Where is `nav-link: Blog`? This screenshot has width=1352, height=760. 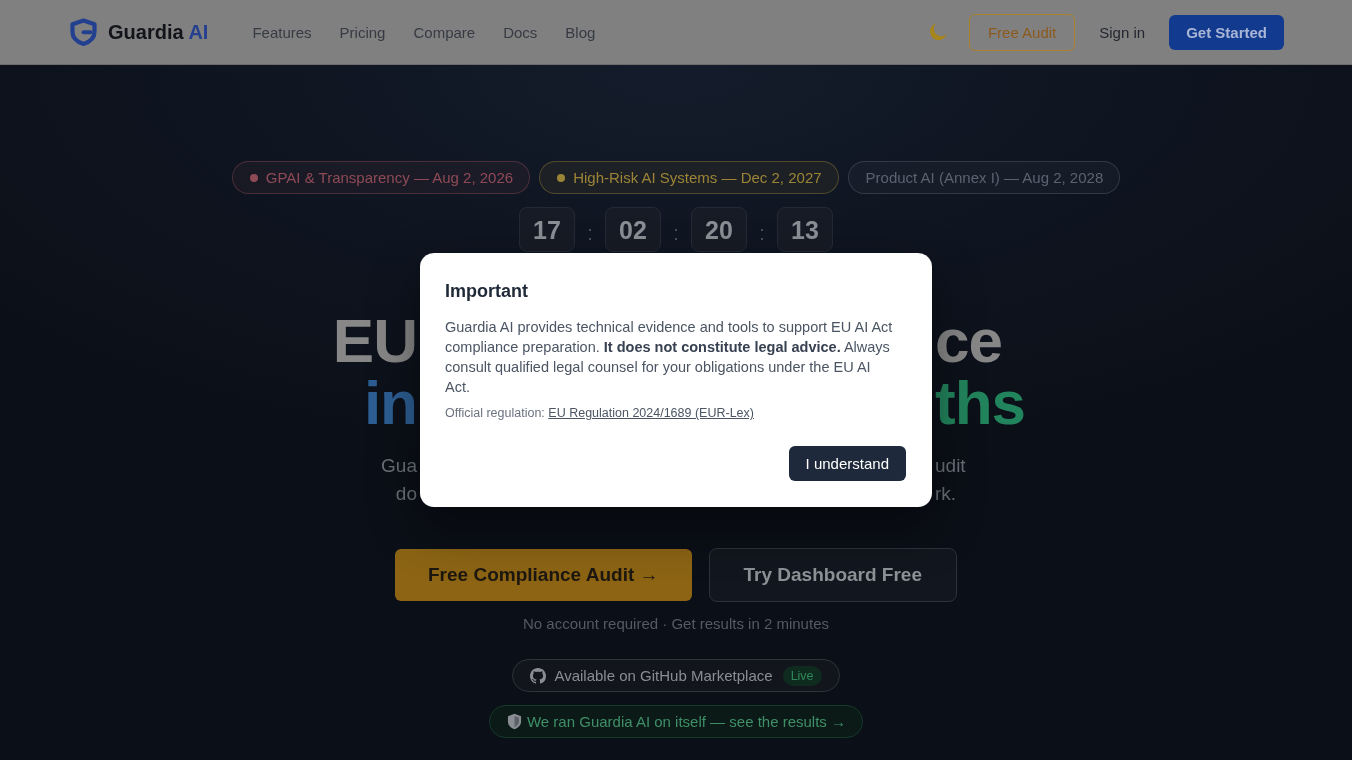
nav-link: Blog is located at coordinates (580, 32).